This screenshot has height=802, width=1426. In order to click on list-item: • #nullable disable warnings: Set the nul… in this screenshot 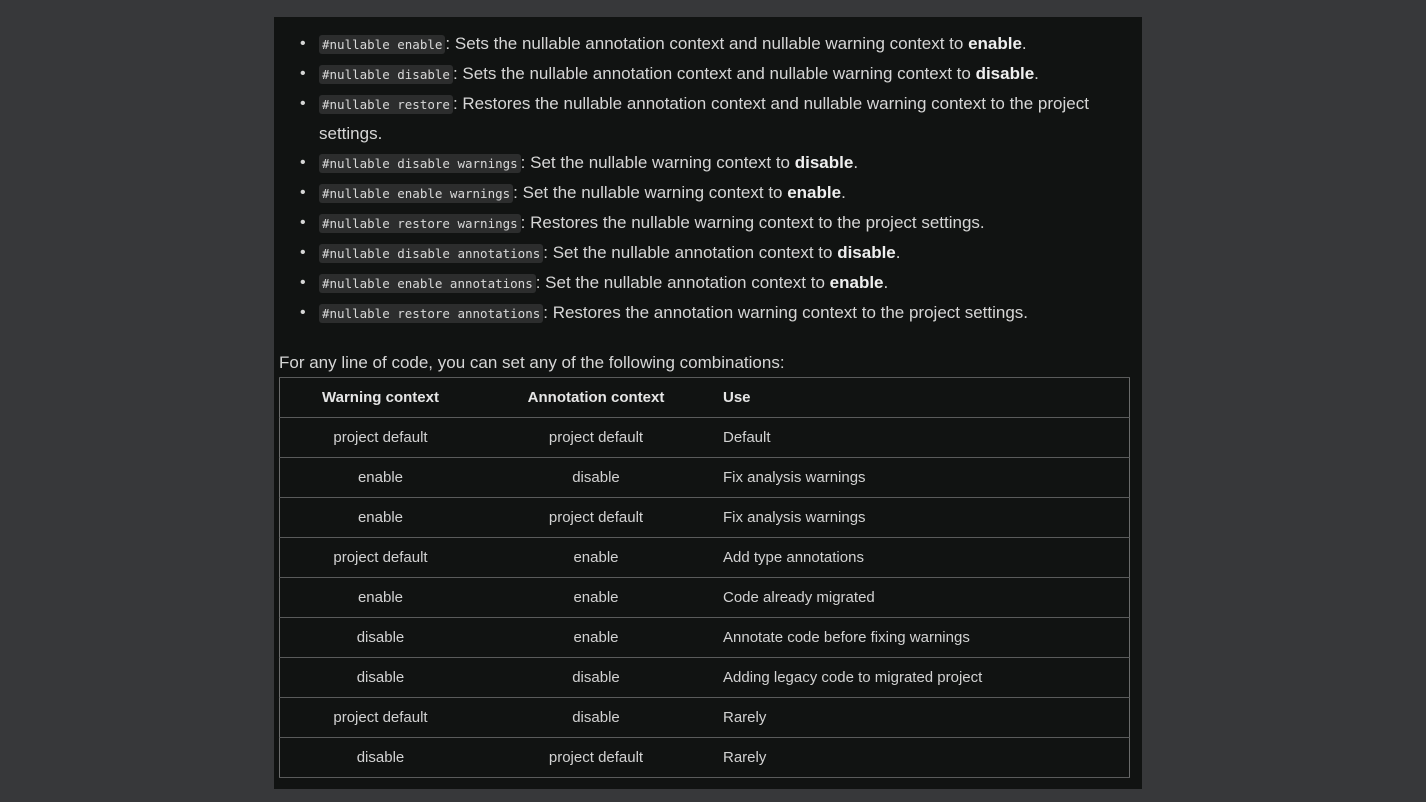, I will do `click(708, 163)`.